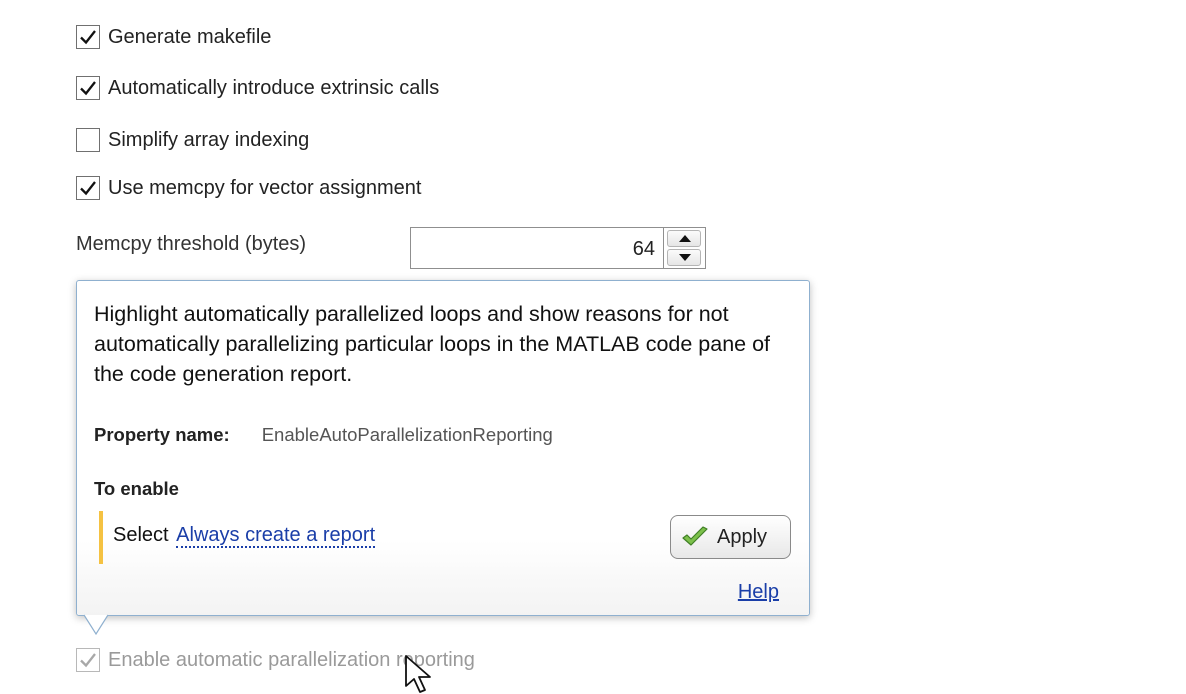 Image resolution: width=1186 pixels, height=694 pixels. I want to click on memcpy-threshold-label: Memcpy threshold (bytes), so click(191, 244).